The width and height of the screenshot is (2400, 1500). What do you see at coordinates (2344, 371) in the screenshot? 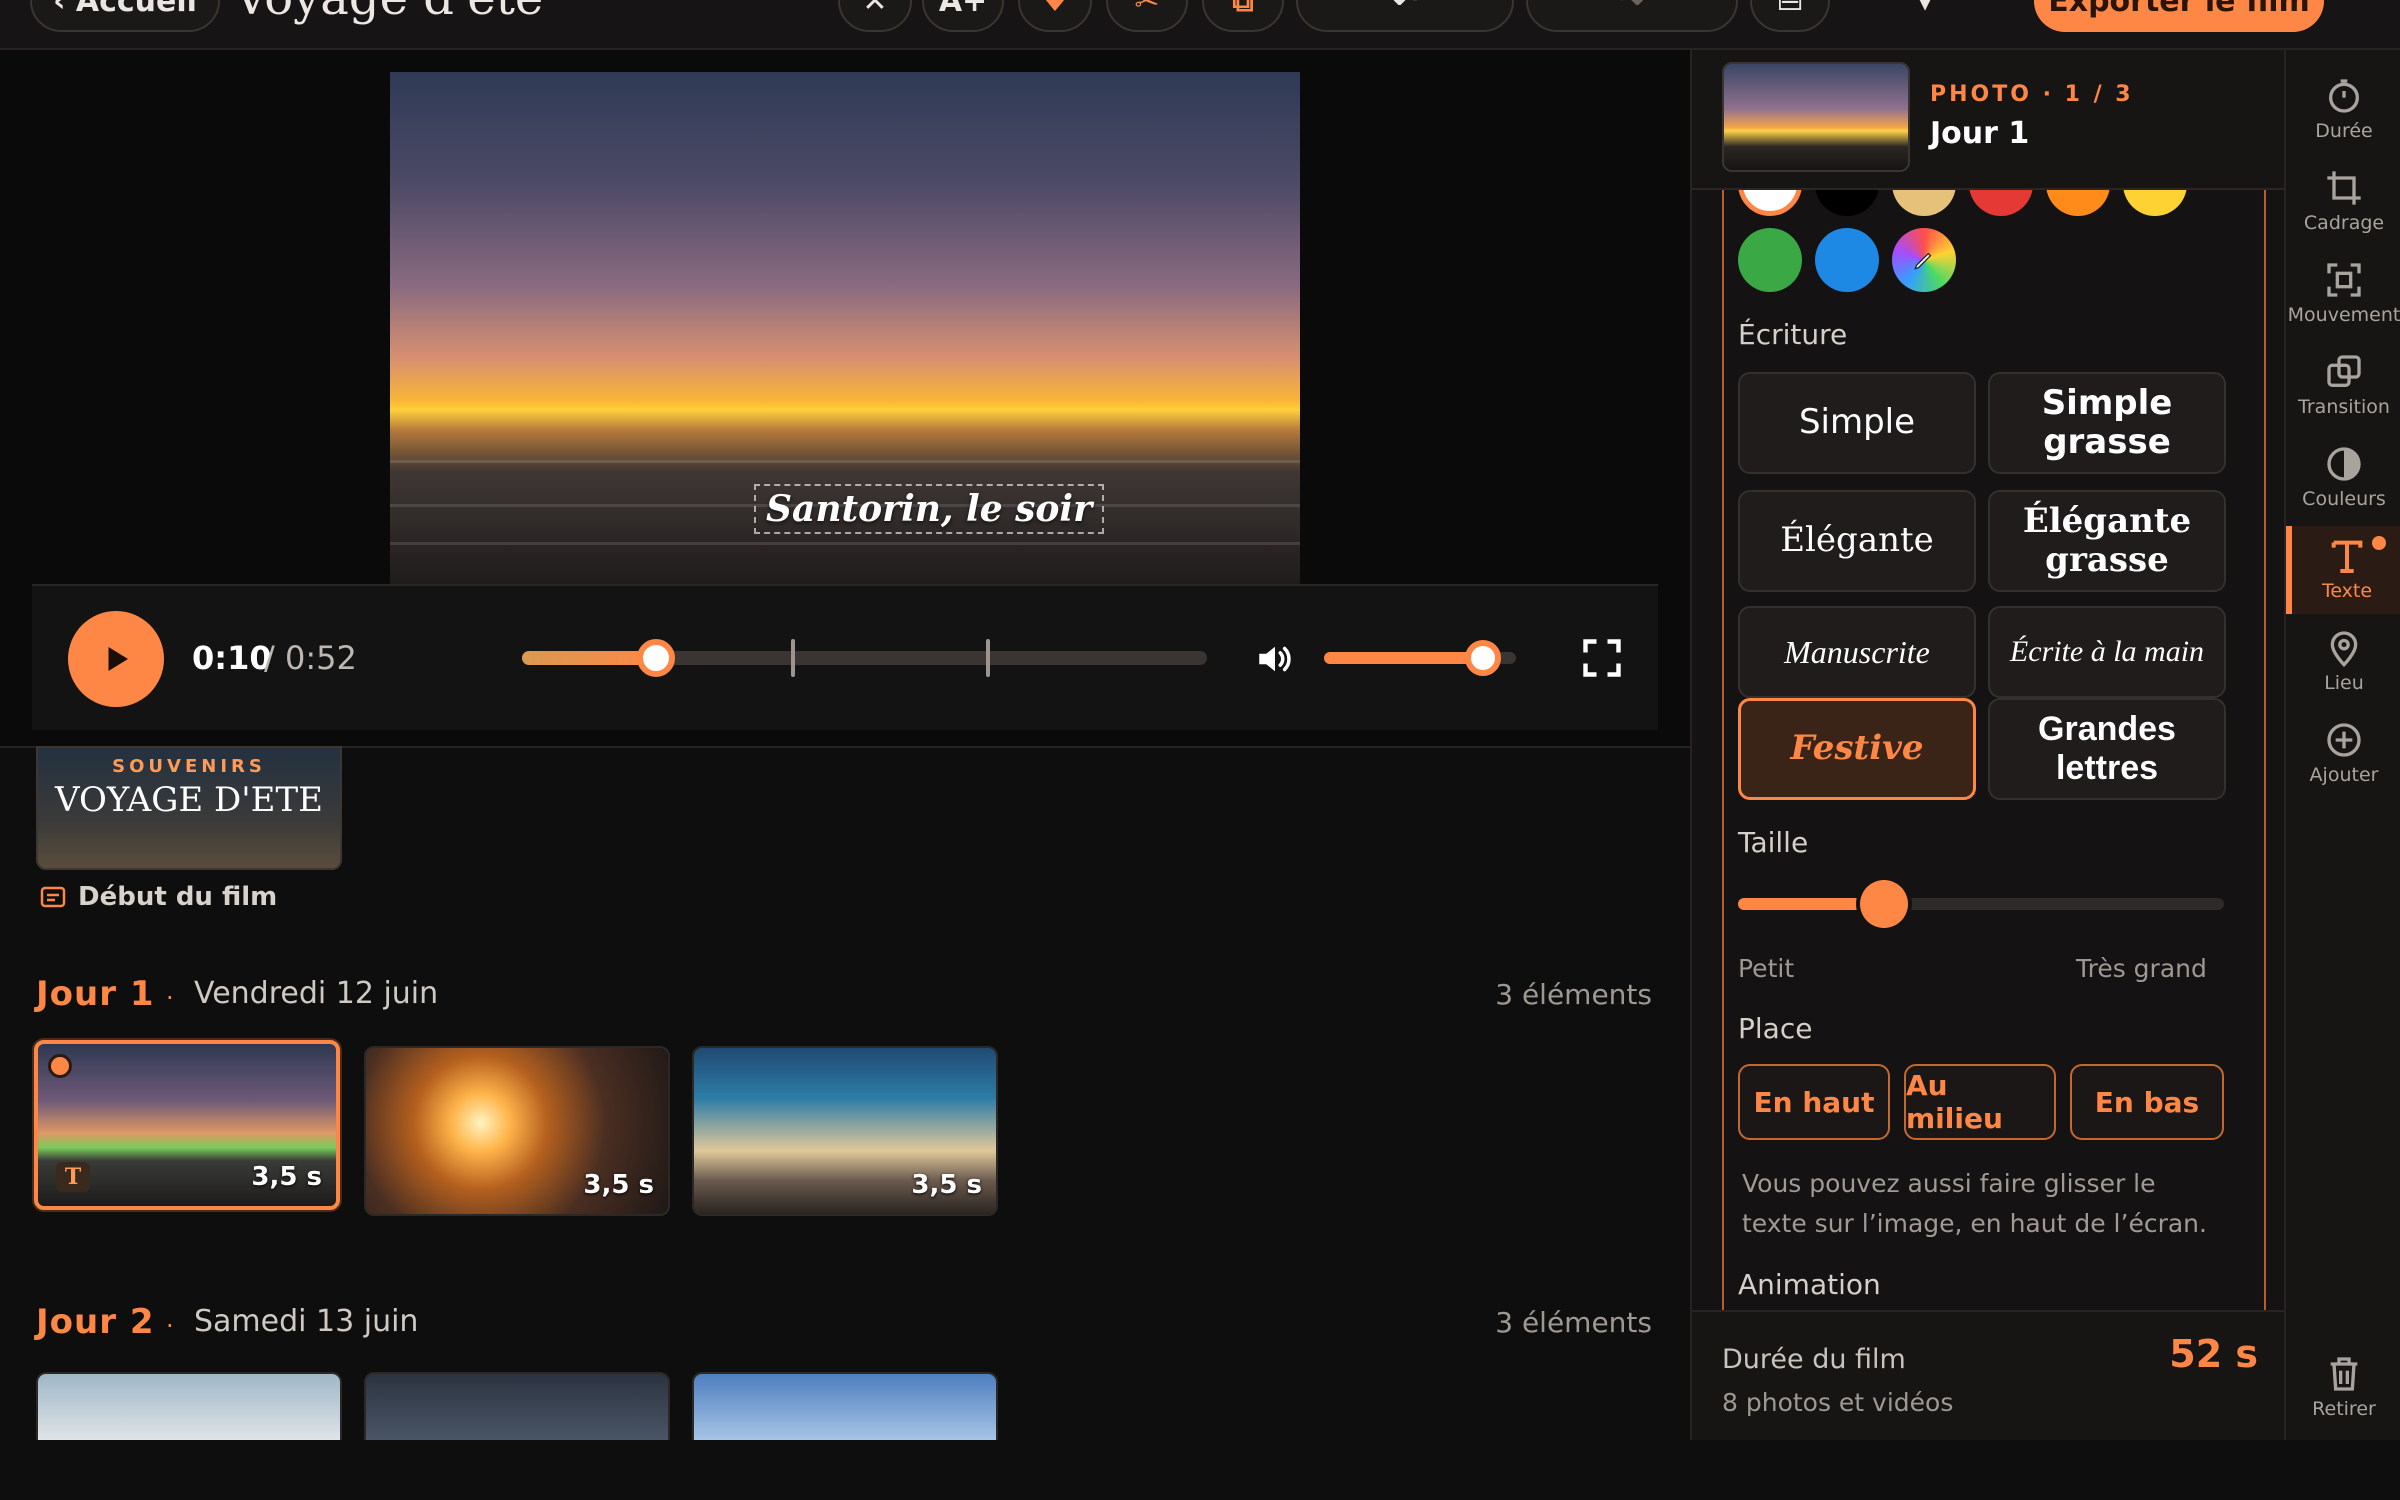
I see `layers-icon` at bounding box center [2344, 371].